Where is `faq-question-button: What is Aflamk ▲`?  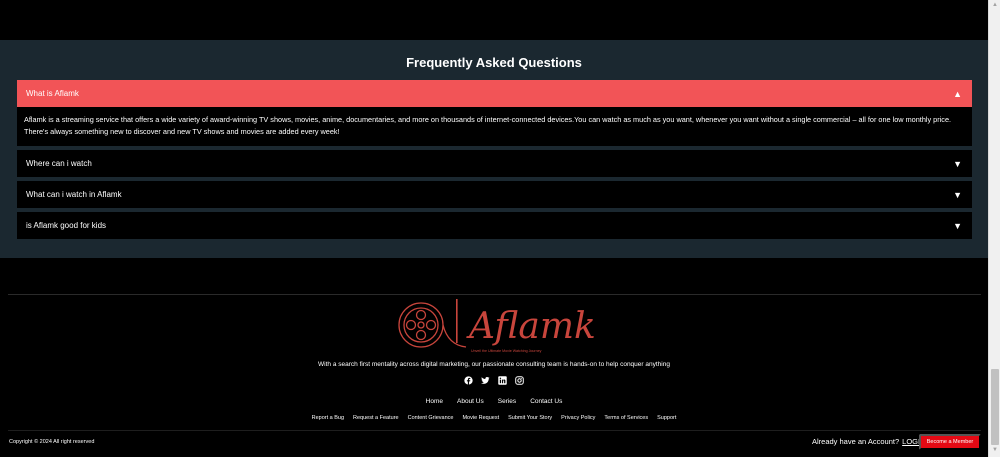
faq-question-button: What is Aflamk ▲ is located at coordinates (494, 93).